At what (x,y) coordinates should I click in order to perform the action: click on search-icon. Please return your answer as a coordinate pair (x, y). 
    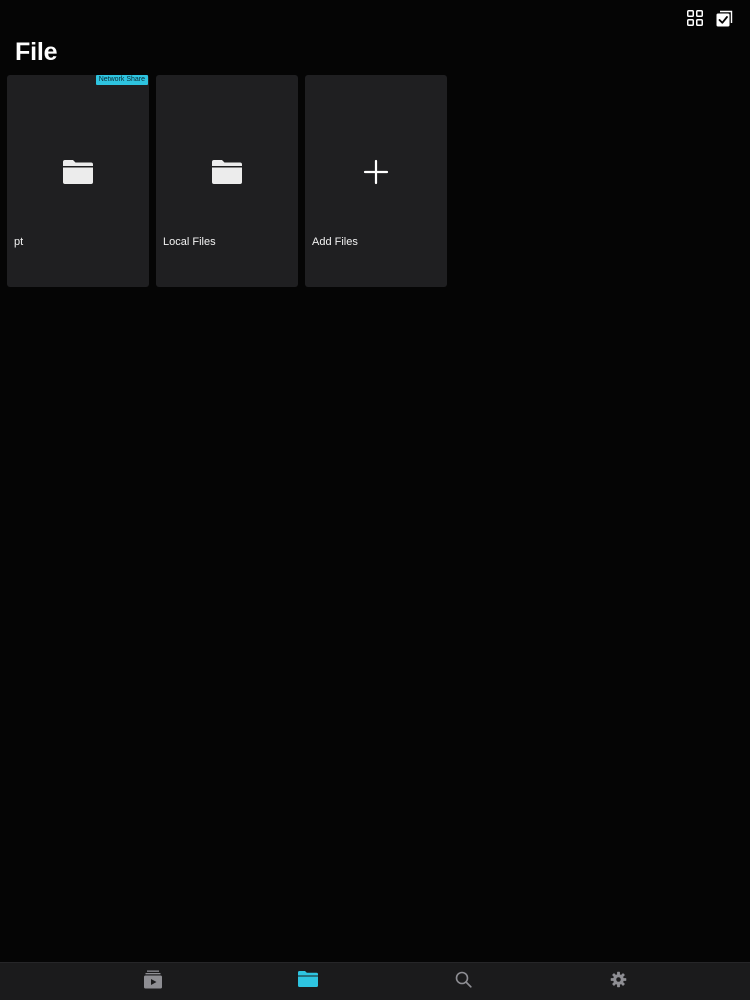
    Looking at the image, I should click on (463, 982).